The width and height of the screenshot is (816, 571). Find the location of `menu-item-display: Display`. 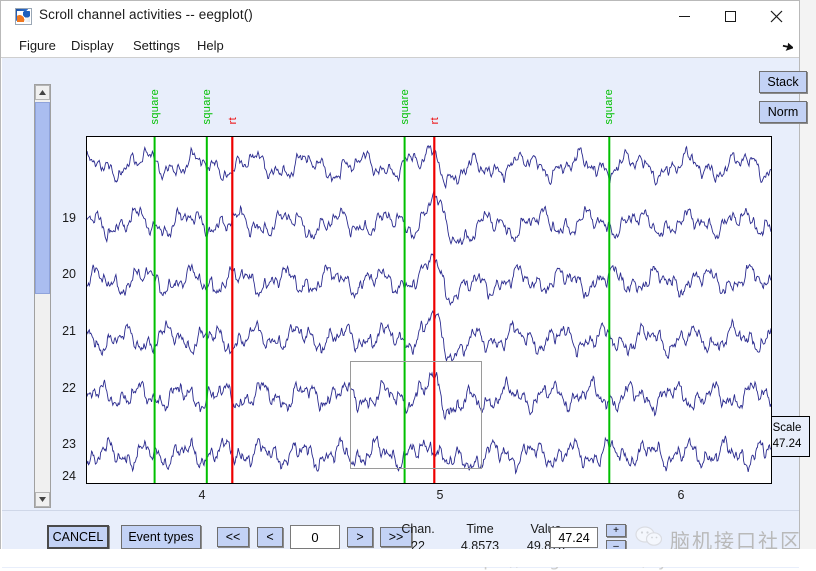

menu-item-display: Display is located at coordinates (92, 45).